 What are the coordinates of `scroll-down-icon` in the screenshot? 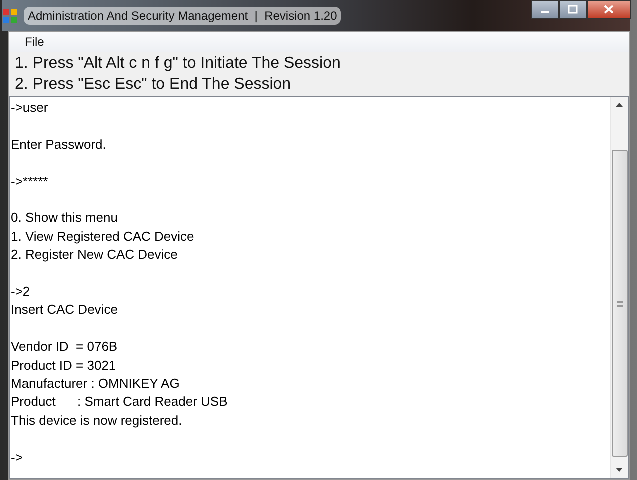 It's located at (619, 470).